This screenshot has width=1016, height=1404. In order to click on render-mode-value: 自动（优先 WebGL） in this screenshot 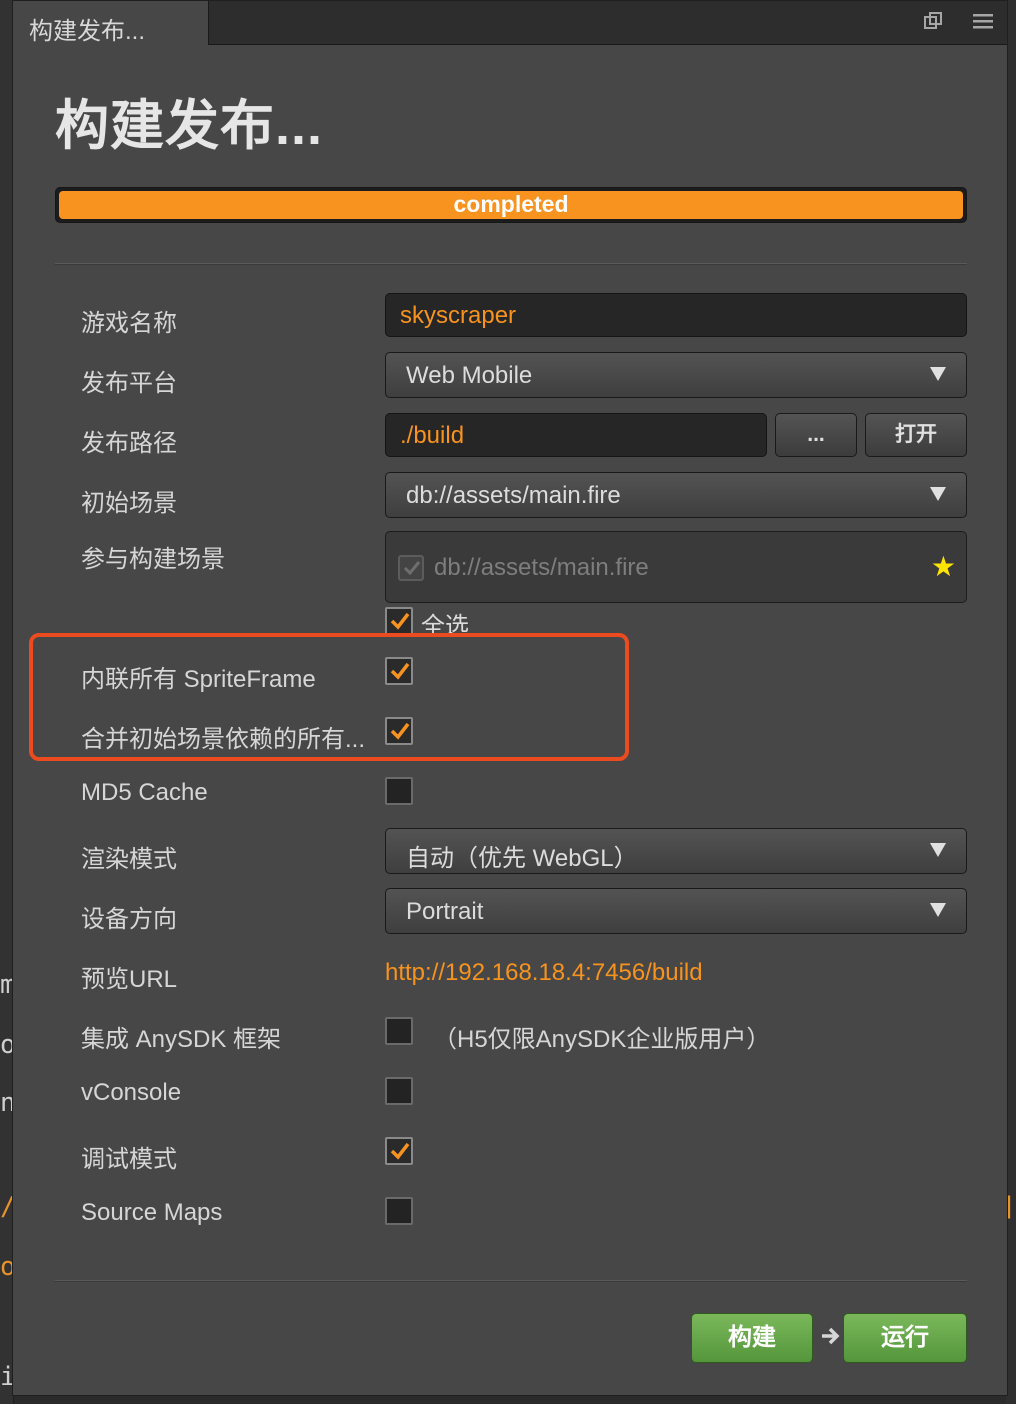, I will do `click(522, 858)`.